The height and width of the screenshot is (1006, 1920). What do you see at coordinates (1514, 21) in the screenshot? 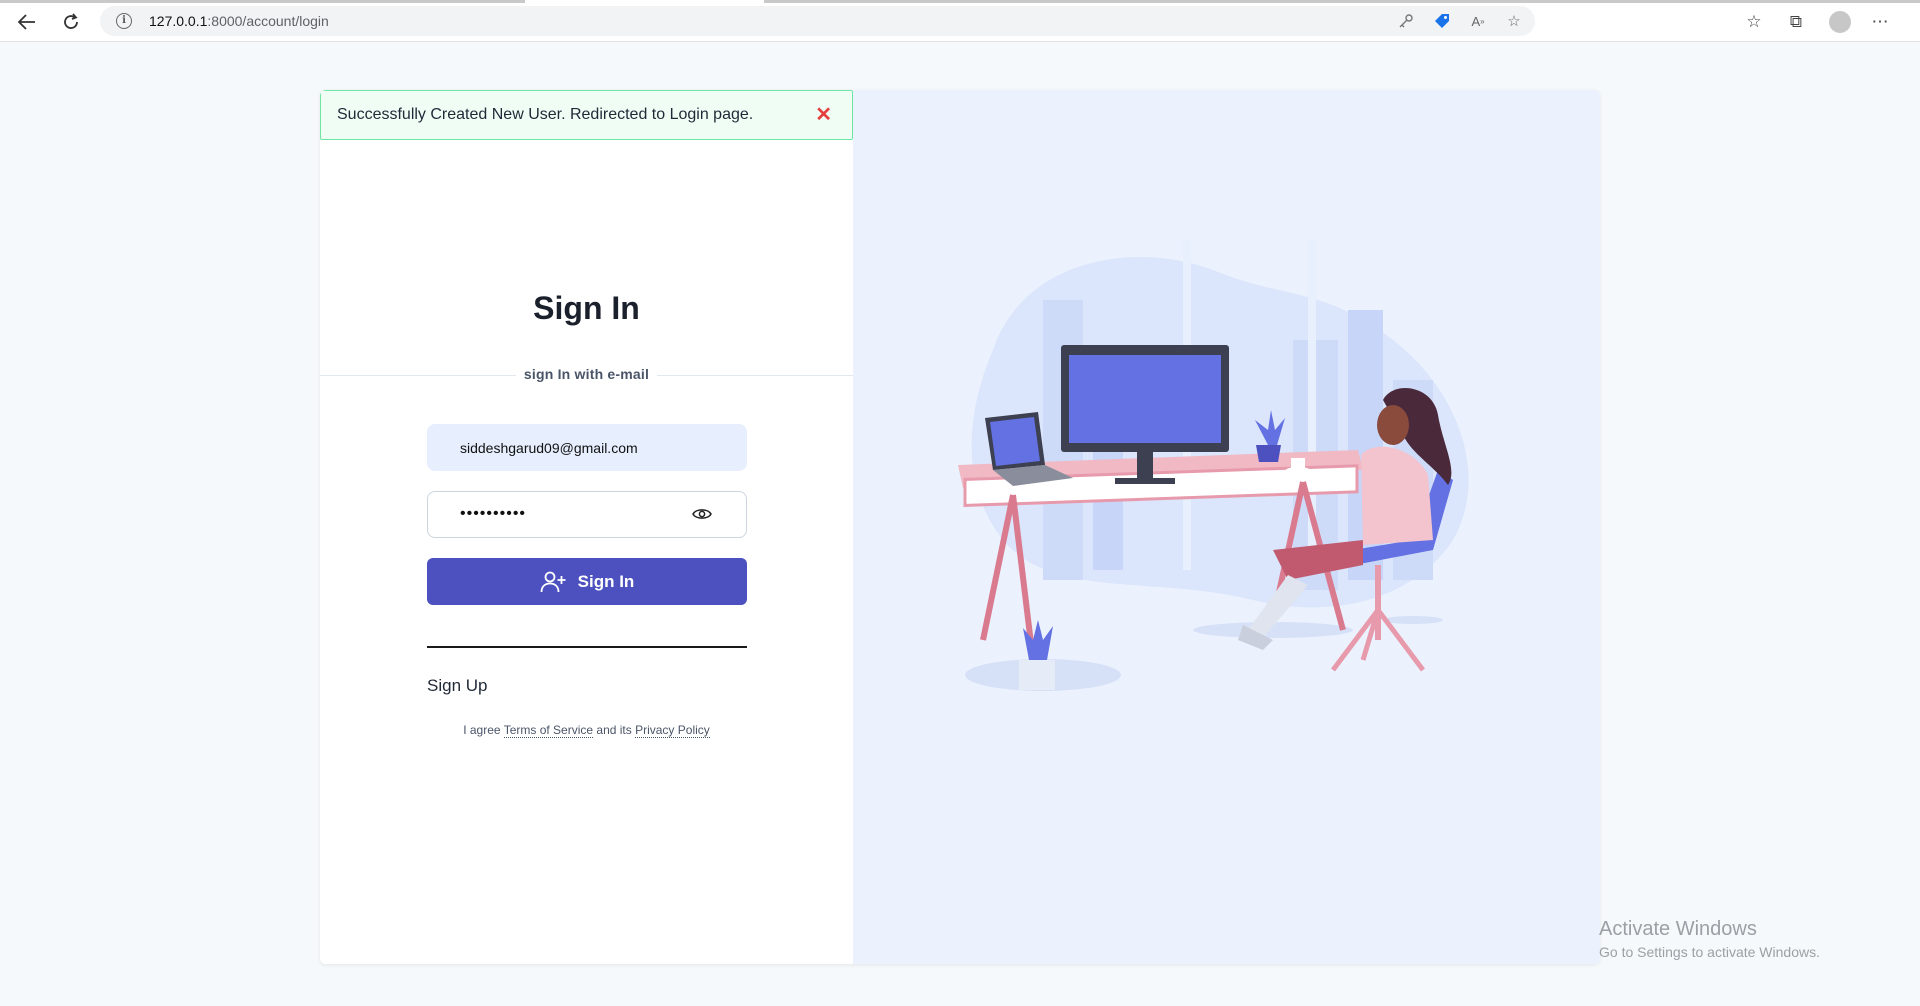
I see `favorite-star-icon: ☆` at bounding box center [1514, 21].